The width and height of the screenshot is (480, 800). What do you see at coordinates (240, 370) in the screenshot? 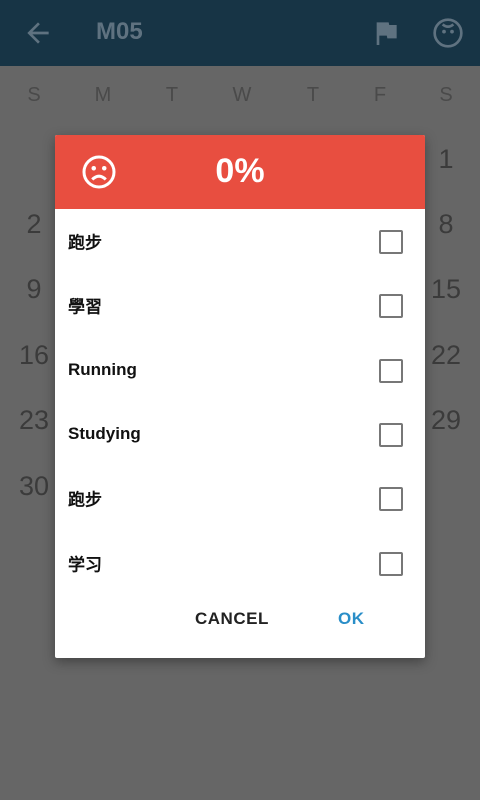
I see `list-item: Running` at bounding box center [240, 370].